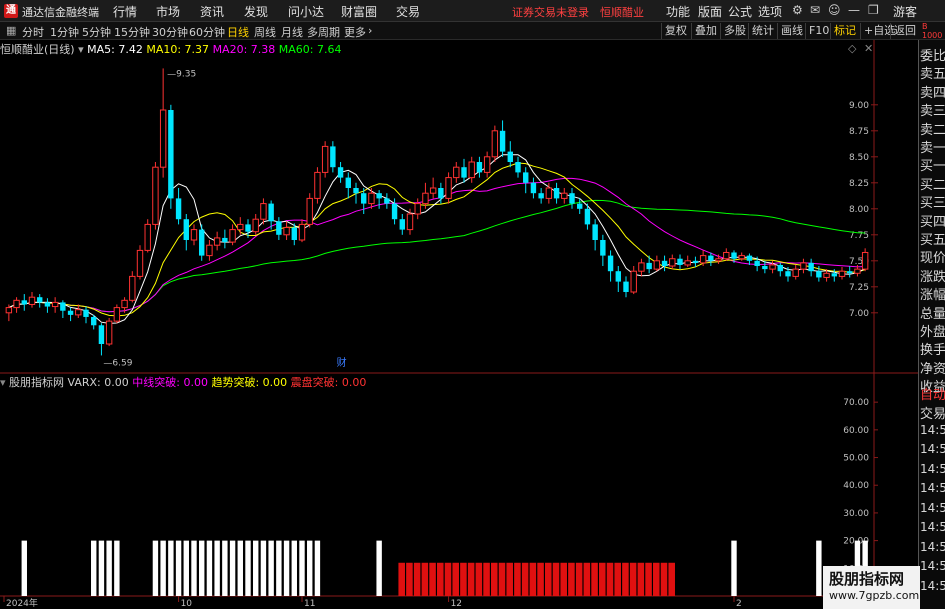 This screenshot has height=609, width=945. I want to click on tab-fenshi: 分时, so click(33, 32).